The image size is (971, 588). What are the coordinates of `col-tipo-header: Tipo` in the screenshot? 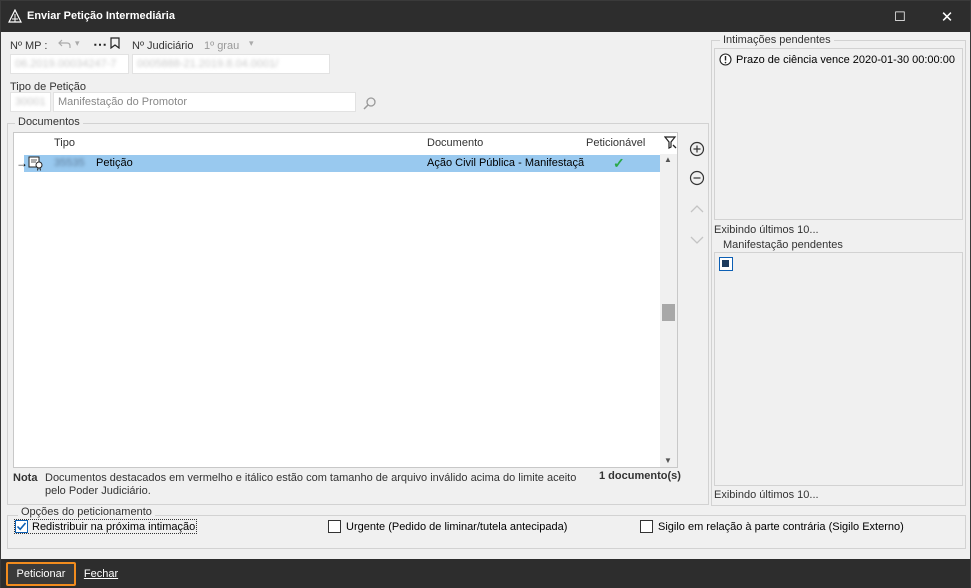 It's located at (64, 143).